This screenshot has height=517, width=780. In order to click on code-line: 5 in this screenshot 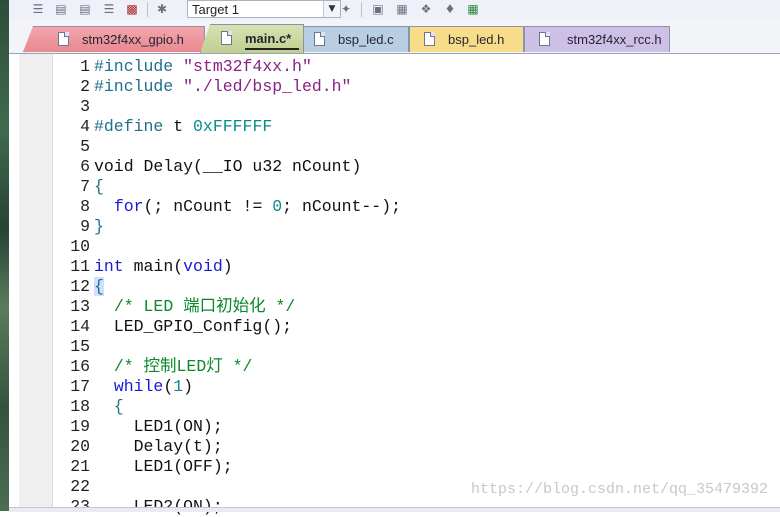, I will do `click(394, 147)`.